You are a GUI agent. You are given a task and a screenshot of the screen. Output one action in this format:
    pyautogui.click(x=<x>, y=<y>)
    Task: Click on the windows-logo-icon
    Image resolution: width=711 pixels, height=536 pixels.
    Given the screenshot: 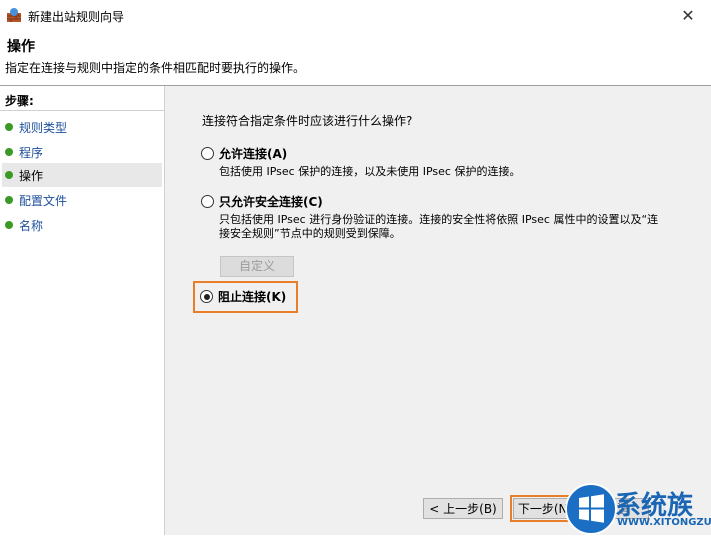 What is the action you would take?
    pyautogui.click(x=591, y=509)
    